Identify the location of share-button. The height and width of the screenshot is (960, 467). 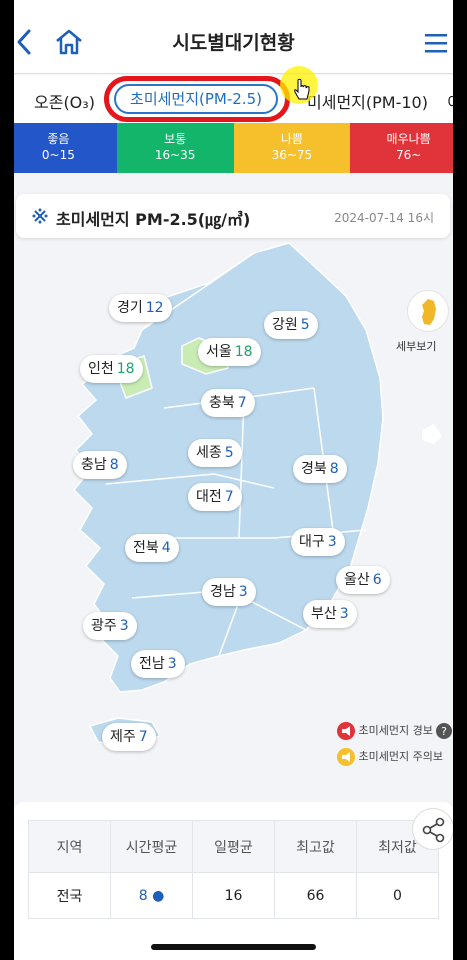
(432, 829).